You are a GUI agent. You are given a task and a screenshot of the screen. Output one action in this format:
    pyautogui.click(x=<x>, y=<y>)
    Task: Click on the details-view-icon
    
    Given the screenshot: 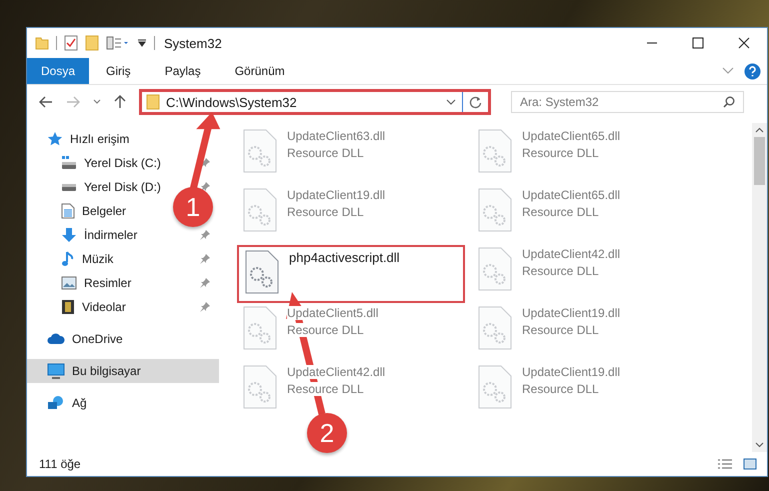 What is the action you would take?
    pyautogui.click(x=725, y=464)
    